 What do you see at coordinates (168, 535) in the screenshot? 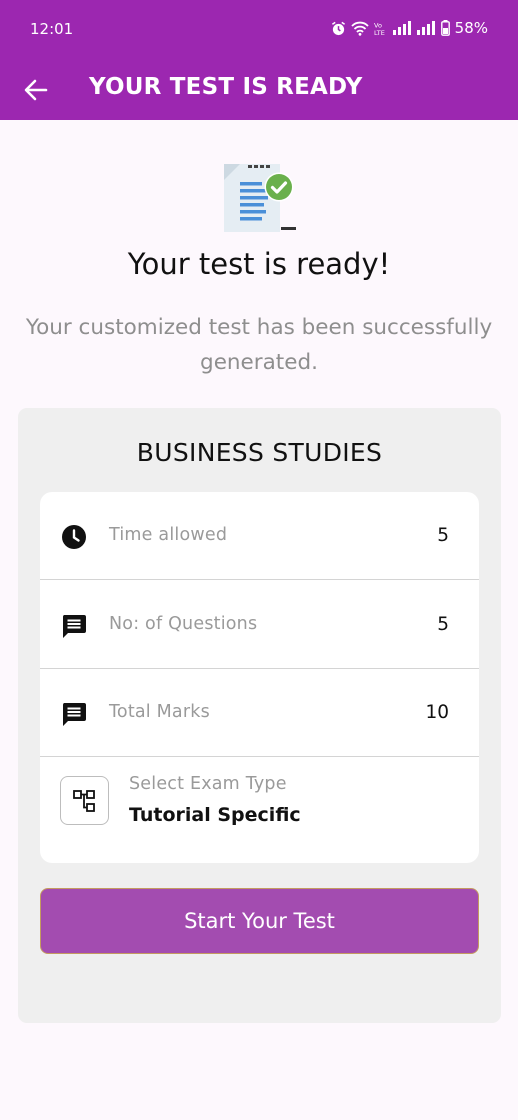
I see `row-label: Time allowed` at bounding box center [168, 535].